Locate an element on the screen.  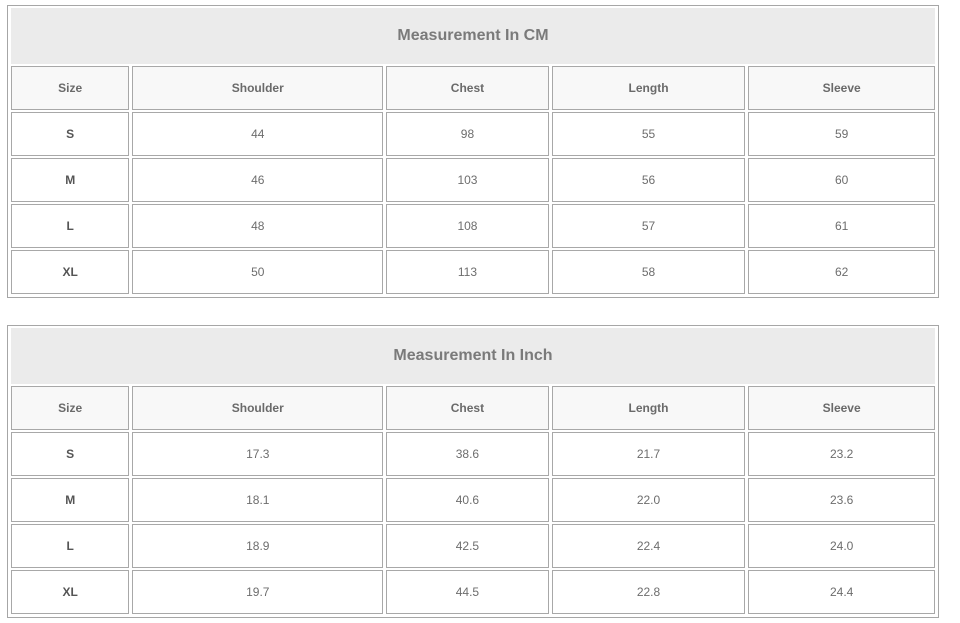
table-row: S 44 98 55 59 is located at coordinates (473, 134).